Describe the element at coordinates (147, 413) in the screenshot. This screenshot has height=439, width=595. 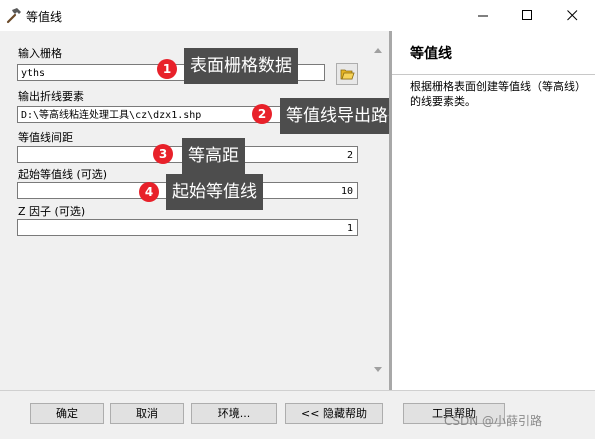
I see `cancel-button: 取消` at that location.